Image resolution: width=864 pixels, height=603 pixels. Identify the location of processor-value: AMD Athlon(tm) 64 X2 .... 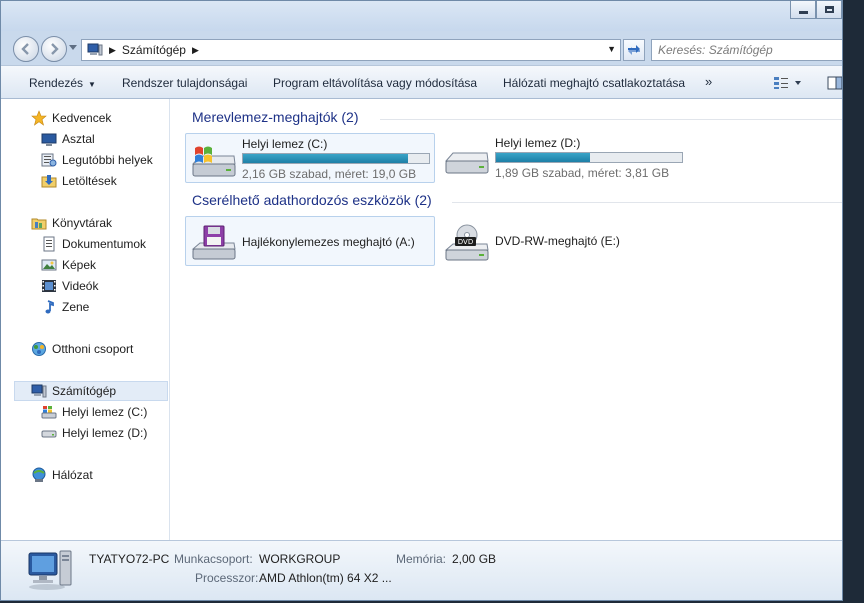
(325, 578).